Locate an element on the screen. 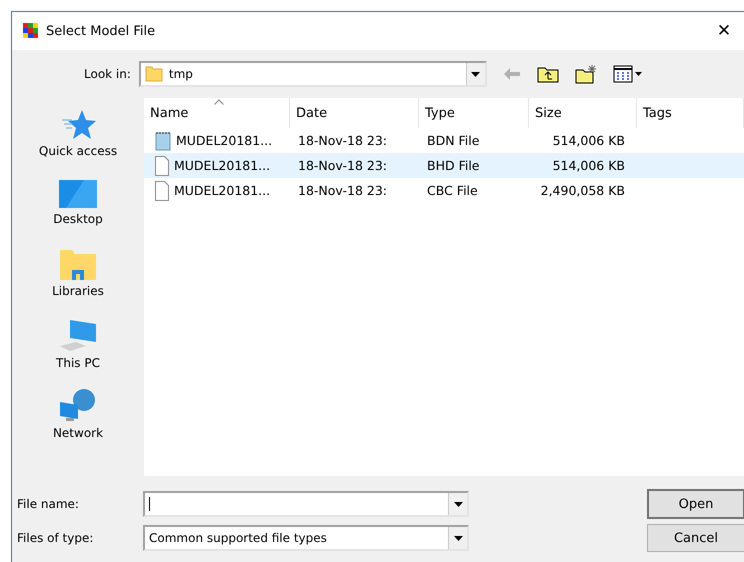  file-name-field is located at coordinates (306, 504).